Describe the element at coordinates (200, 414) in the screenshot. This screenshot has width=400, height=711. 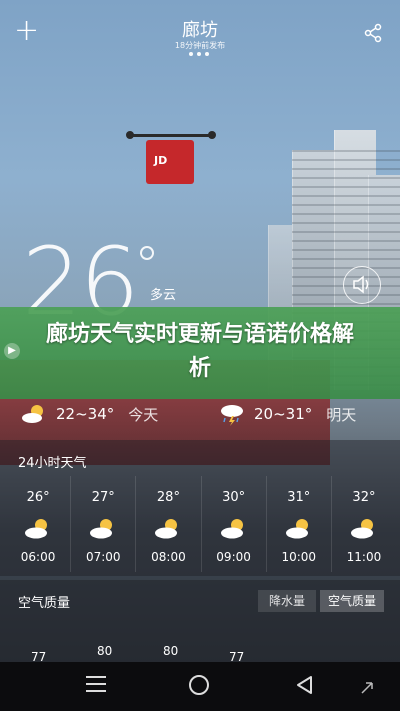
I see `daily-summary: 22~34° 今天 20~31° 明天` at that location.